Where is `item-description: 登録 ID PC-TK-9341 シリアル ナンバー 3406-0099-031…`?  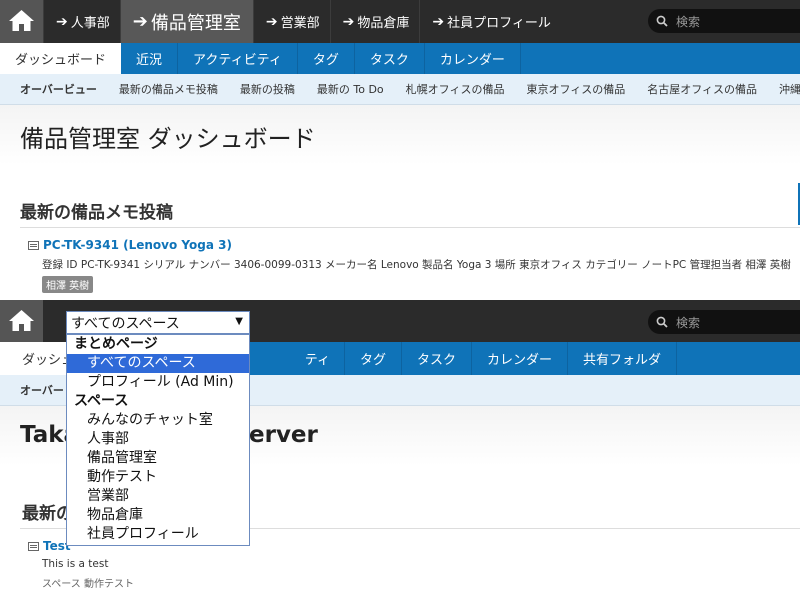 item-description: 登録 ID PC-TK-9341 シリアル ナンバー 3406-0099-031… is located at coordinates (416, 265).